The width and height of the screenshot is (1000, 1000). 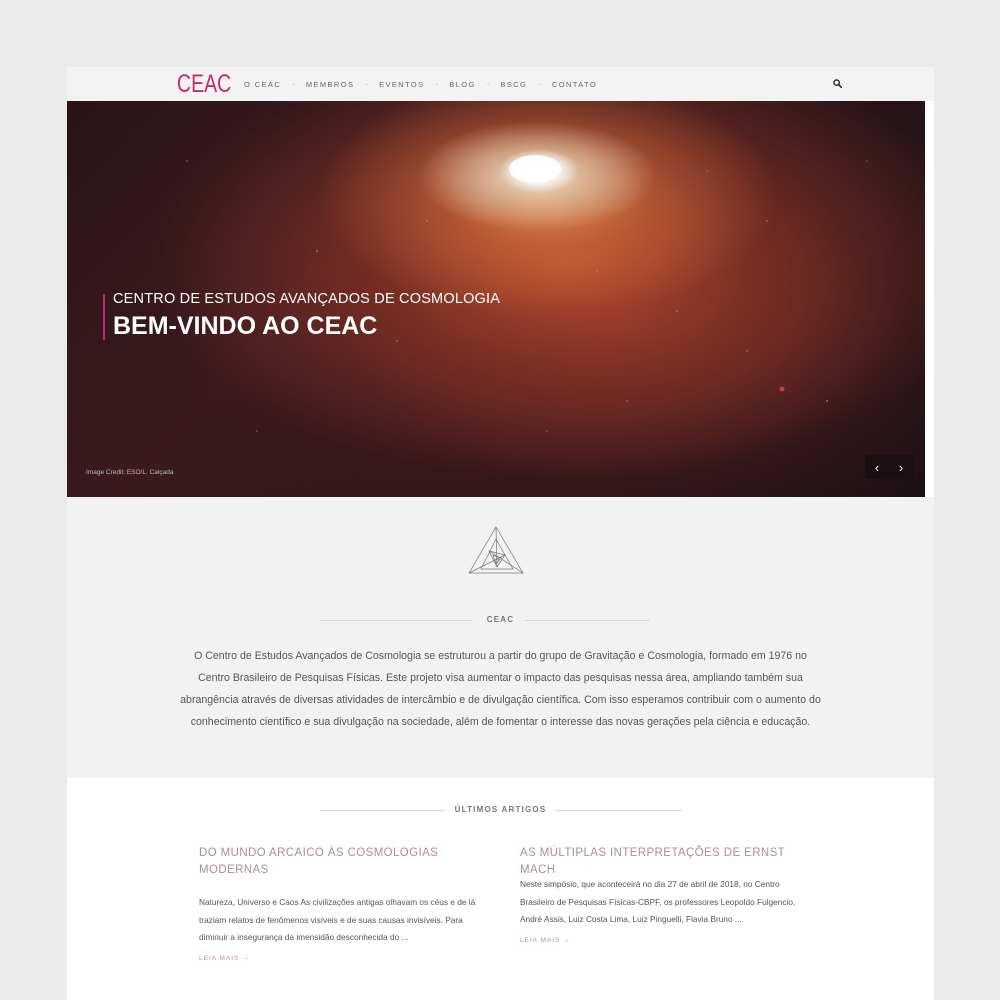 What do you see at coordinates (130, 472) in the screenshot?
I see `image-credit: Image Credit: ESO/L. Calçada` at bounding box center [130, 472].